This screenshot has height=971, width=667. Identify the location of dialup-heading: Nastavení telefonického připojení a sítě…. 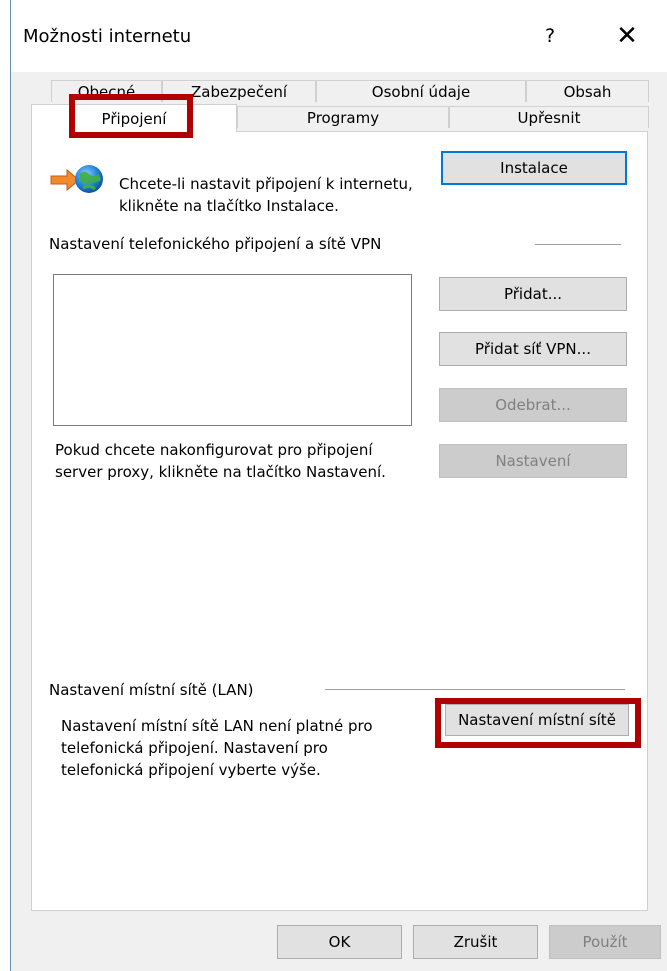
(215, 244).